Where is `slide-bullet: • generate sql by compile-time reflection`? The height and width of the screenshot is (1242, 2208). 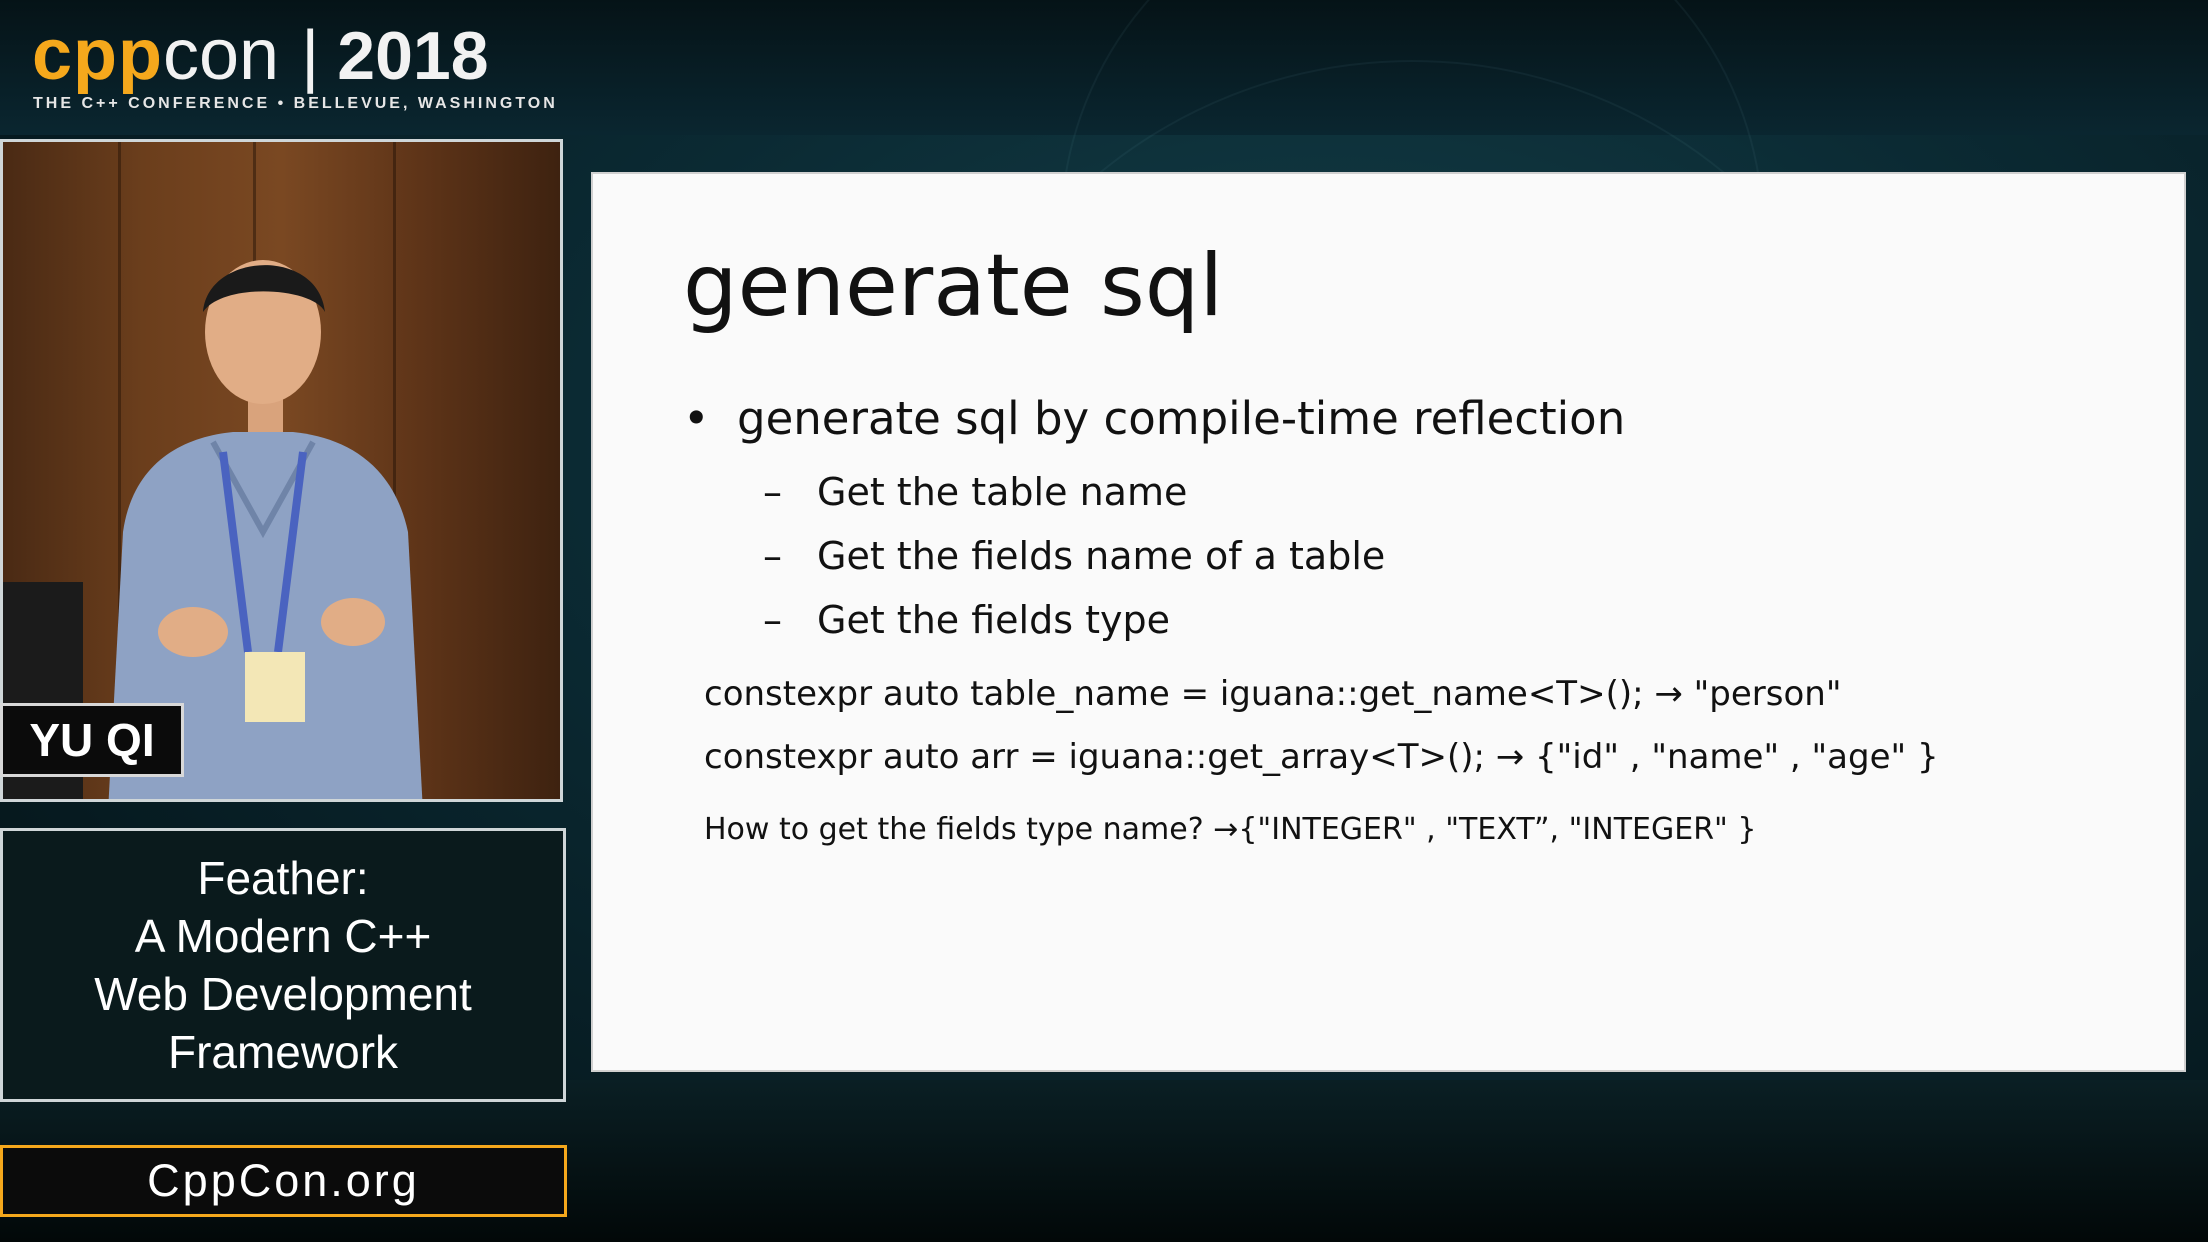
slide-bullet: • generate sql by compile-time reflection is located at coordinates (1154, 418).